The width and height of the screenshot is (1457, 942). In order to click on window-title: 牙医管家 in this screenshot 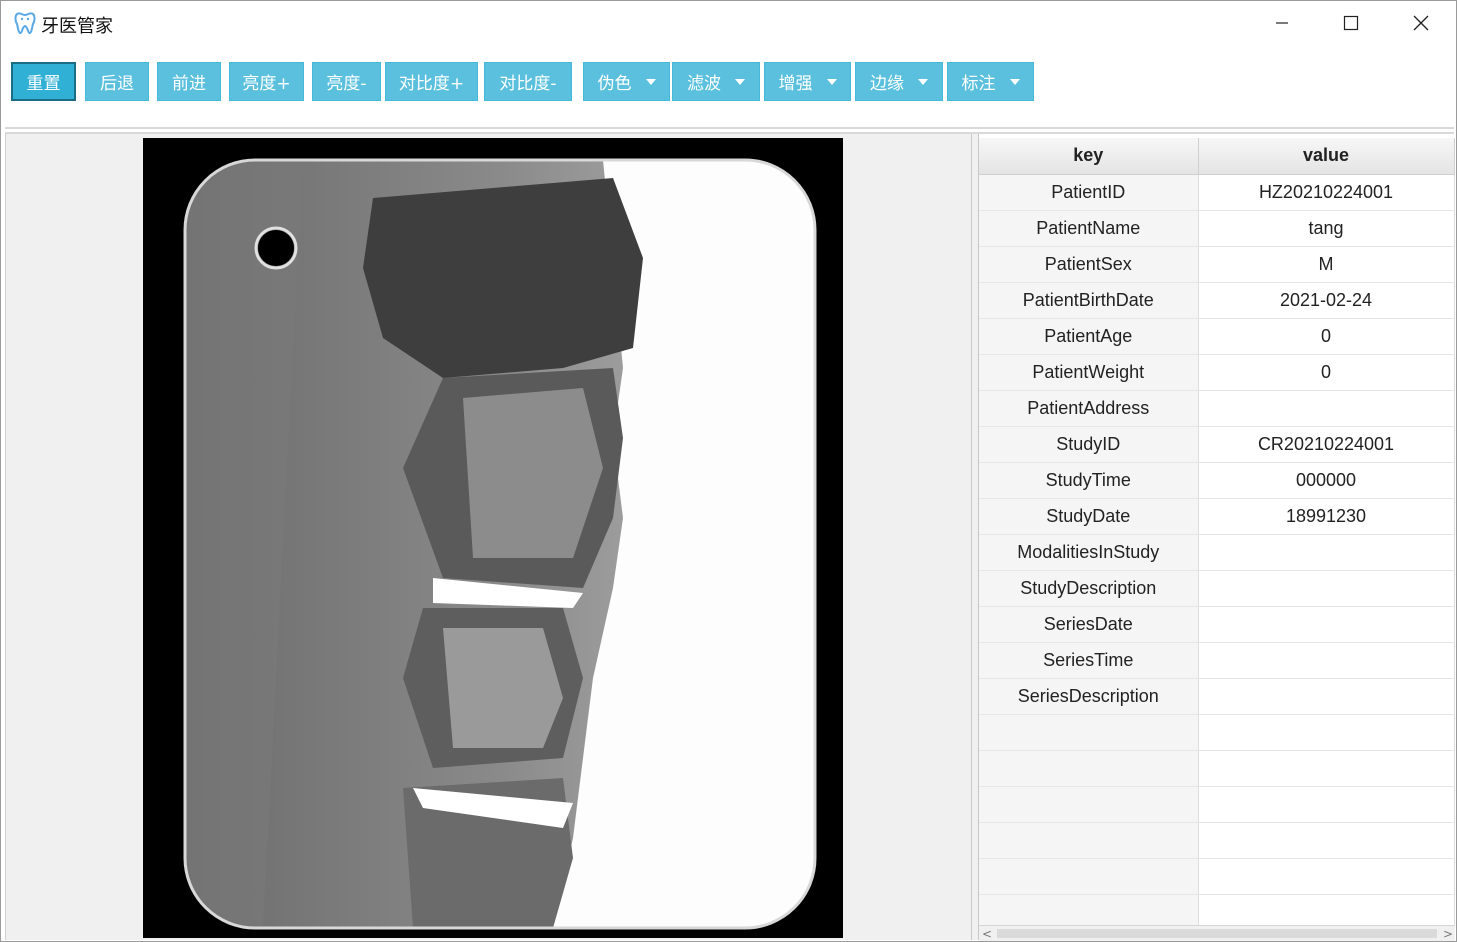, I will do `click(77, 26)`.